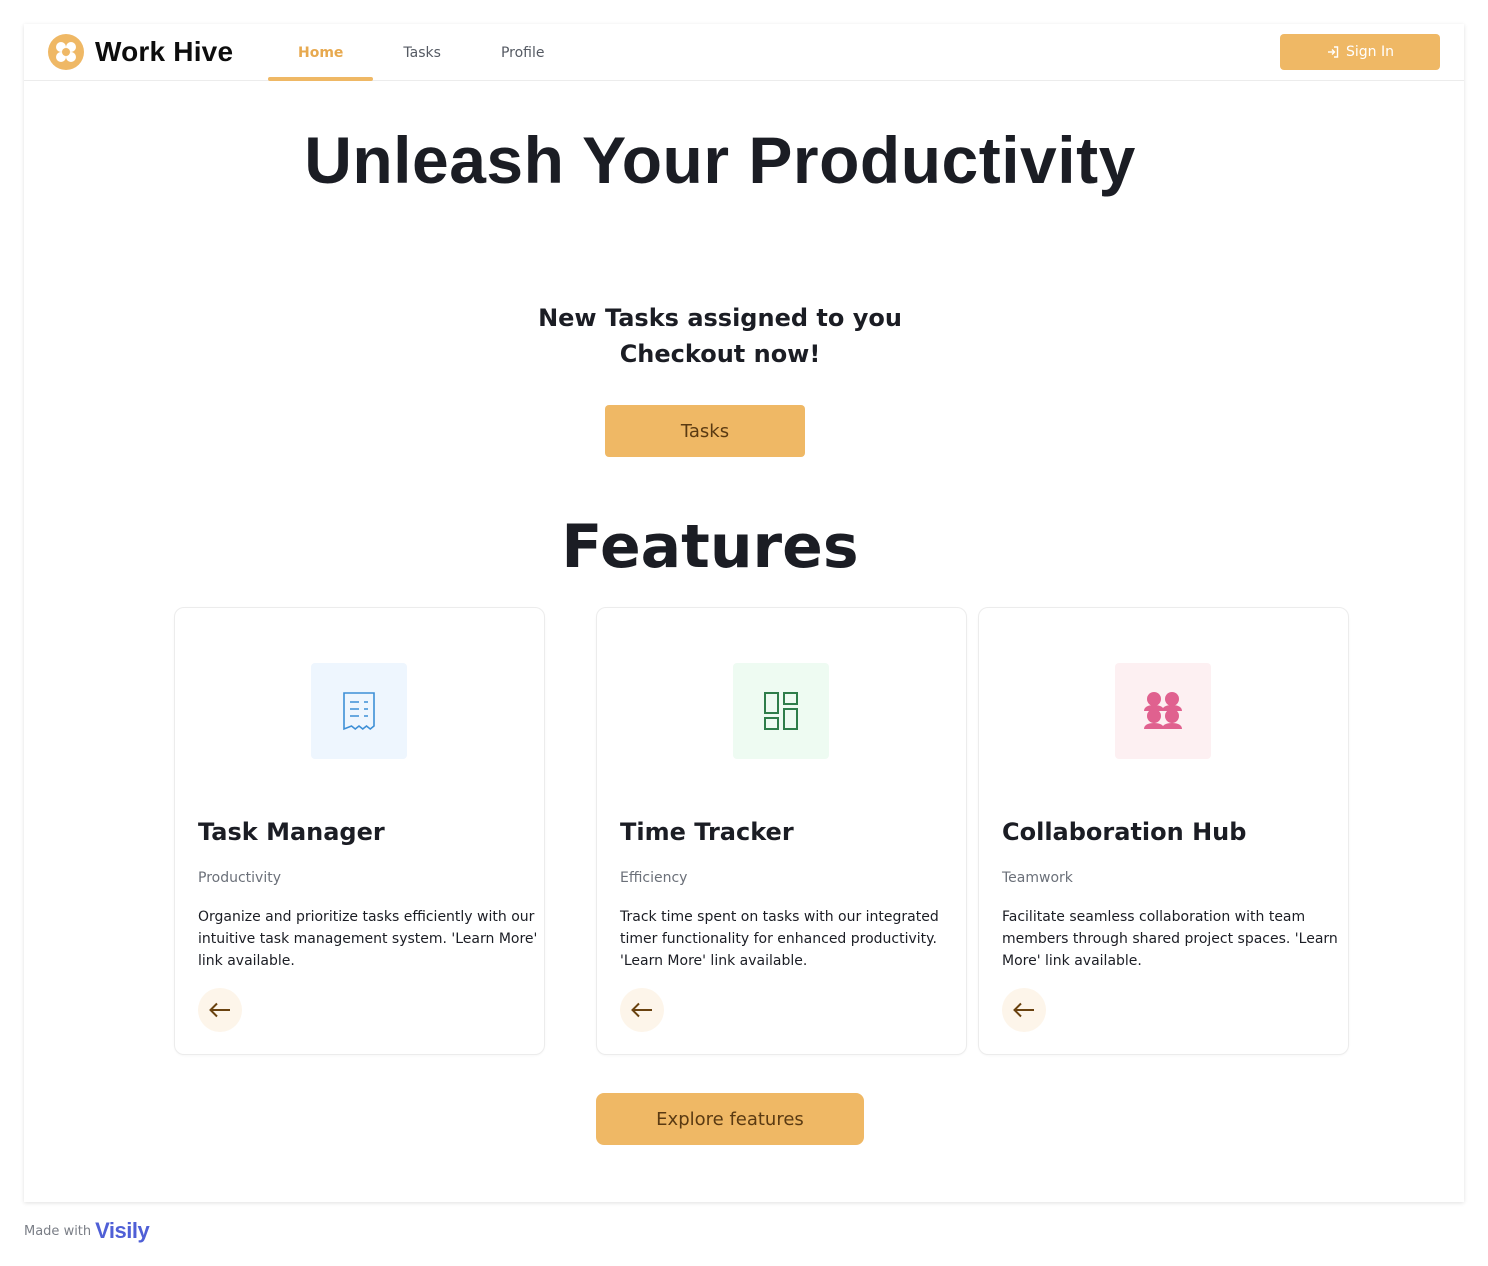 This screenshot has height=1266, width=1488. Describe the element at coordinates (1037, 878) in the screenshot. I see `card-category: Teamwork` at that location.